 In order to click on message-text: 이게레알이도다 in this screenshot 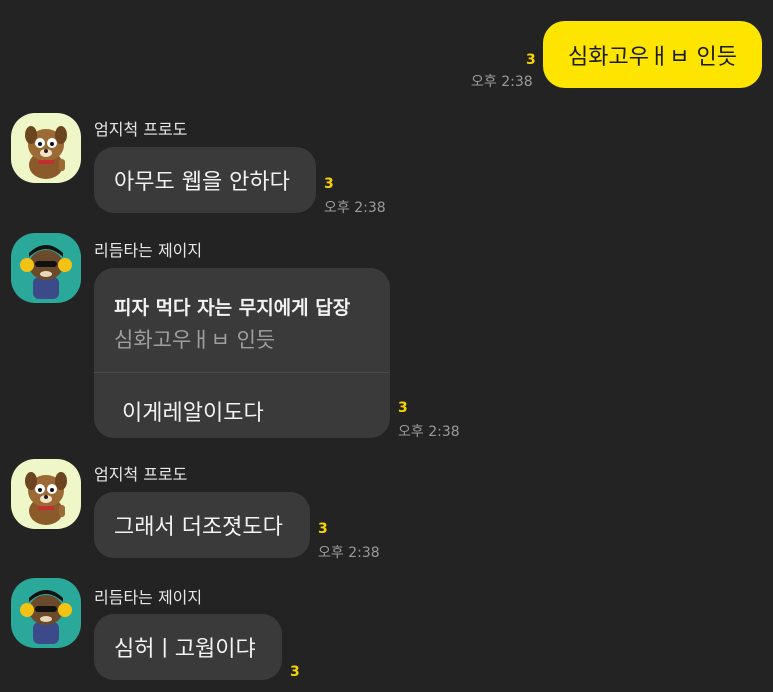, I will do `click(193, 413)`.